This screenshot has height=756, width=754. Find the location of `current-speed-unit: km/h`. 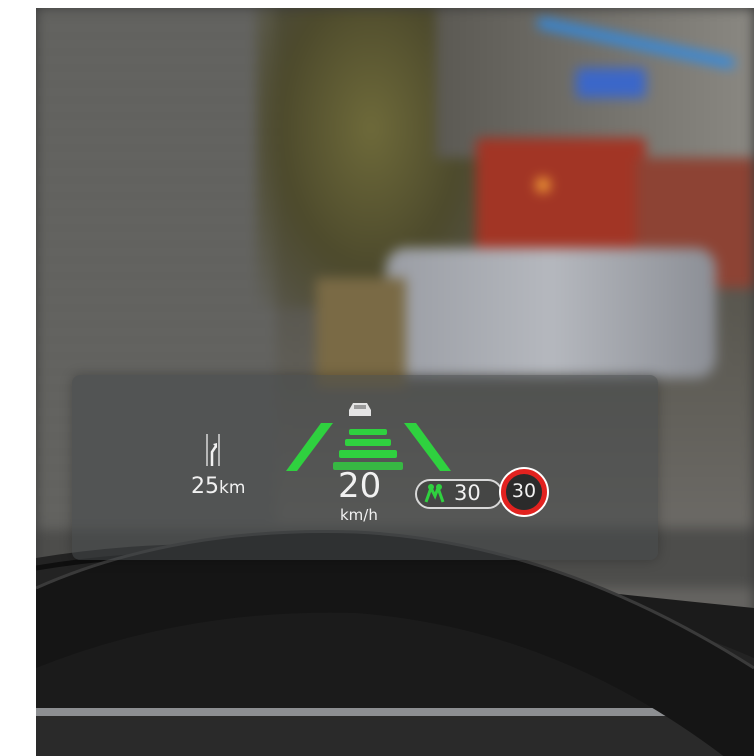

current-speed-unit: km/h is located at coordinates (359, 515).